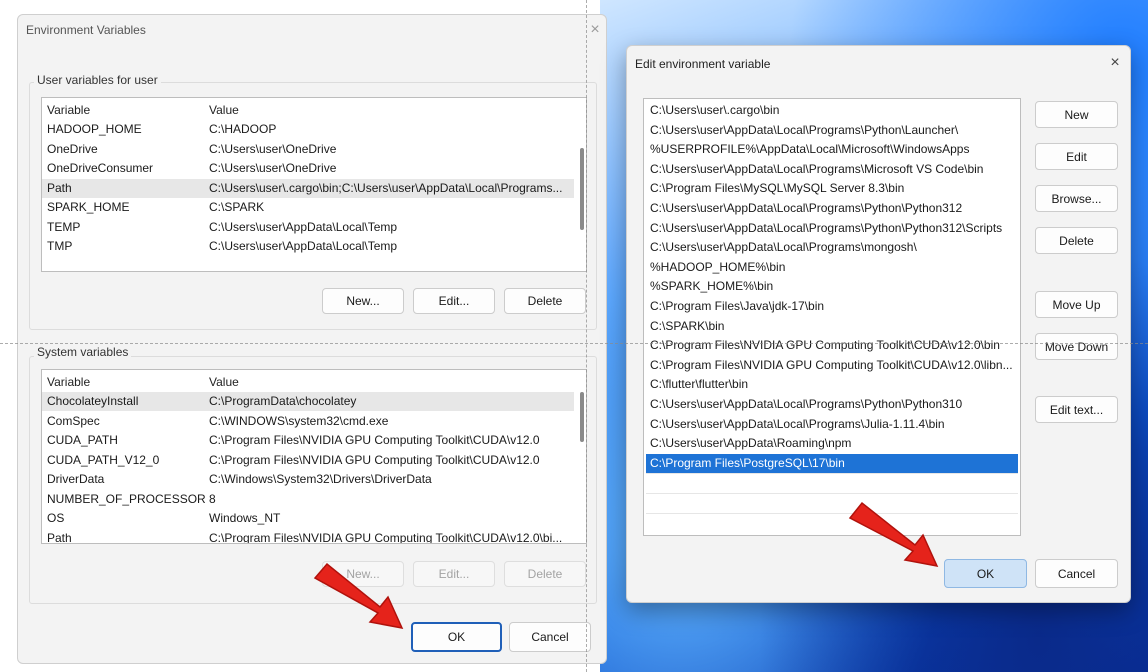  What do you see at coordinates (586, 336) in the screenshot?
I see `guide-line-vertical` at bounding box center [586, 336].